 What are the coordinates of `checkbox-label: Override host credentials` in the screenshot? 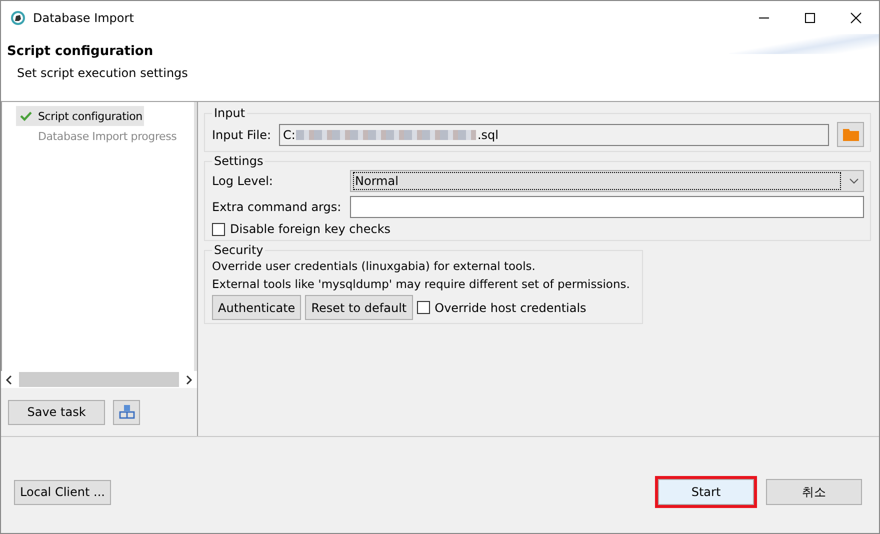 It's located at (510, 307).